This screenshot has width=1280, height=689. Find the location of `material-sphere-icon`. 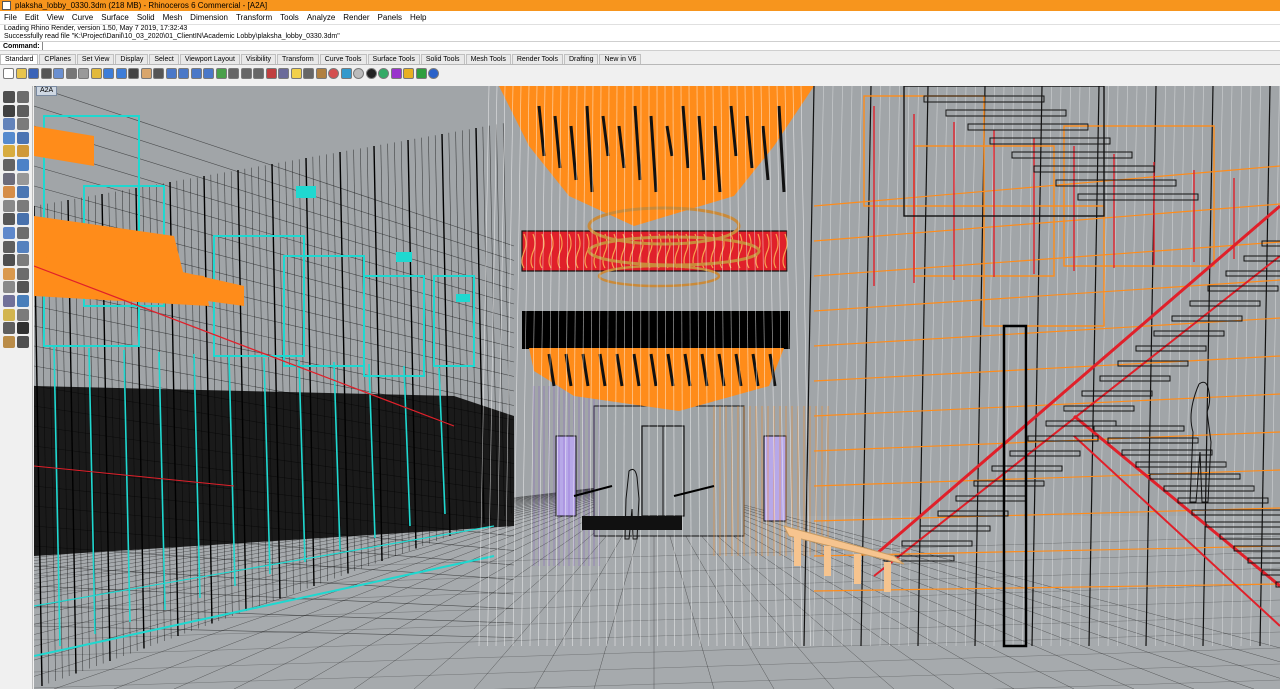

material-sphere-icon is located at coordinates (358, 73).